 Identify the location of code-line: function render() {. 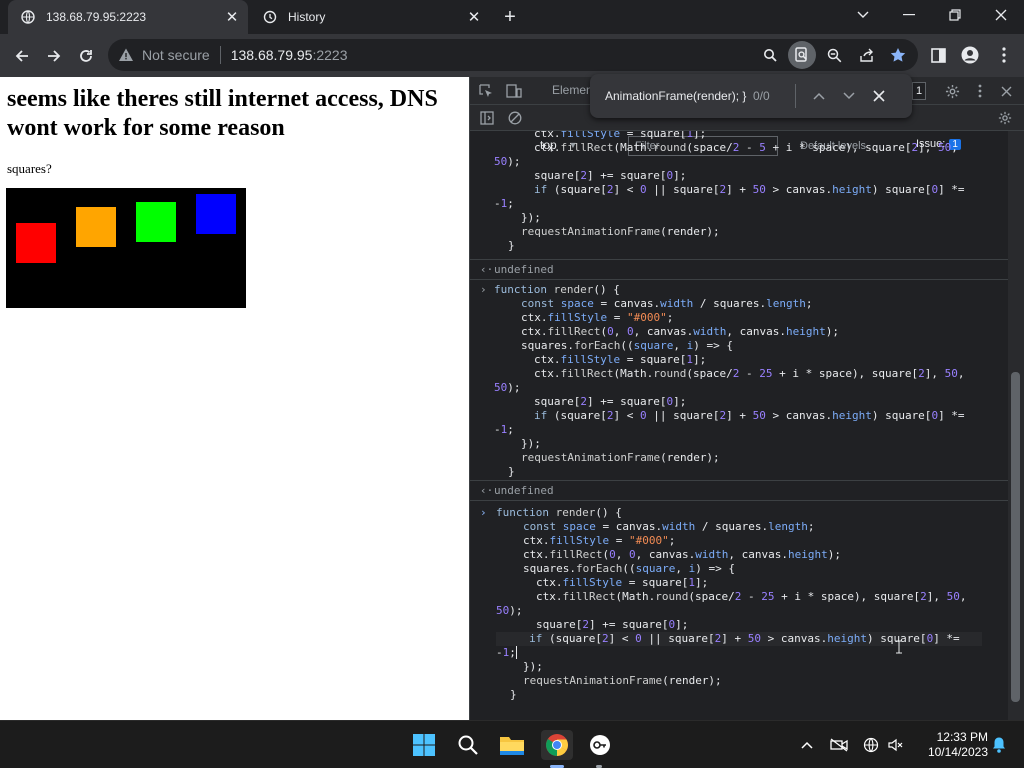
(557, 289).